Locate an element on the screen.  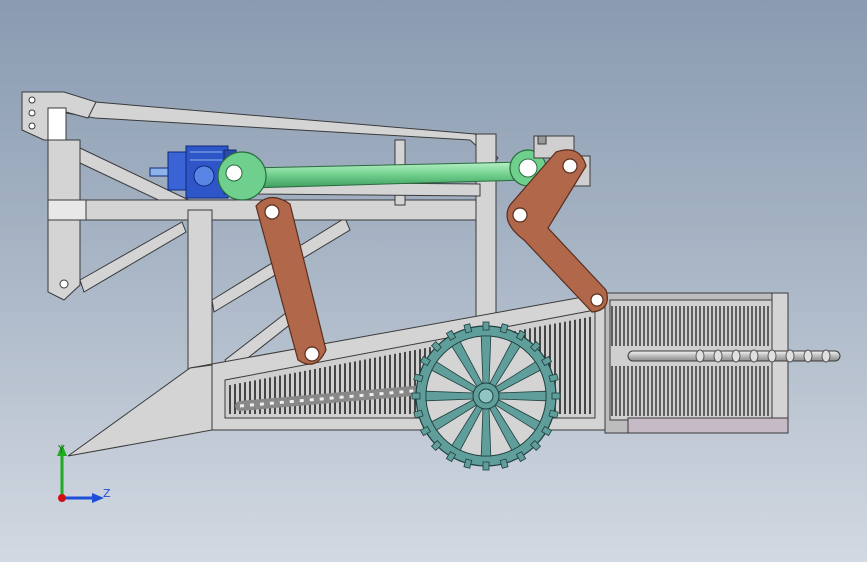
chute-nose is located at coordinates (140, 410).